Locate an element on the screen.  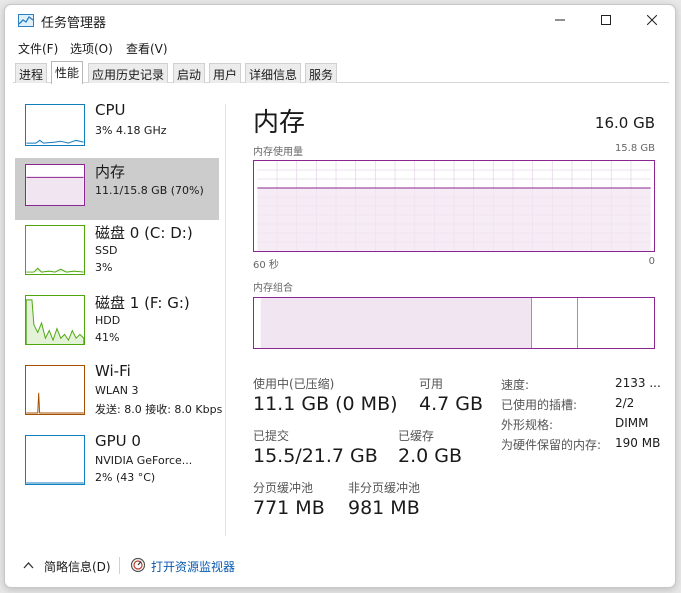
sidebar-item-disk1: 磁盘 1 (F: G:) HDD 41% is located at coordinates (117, 320).